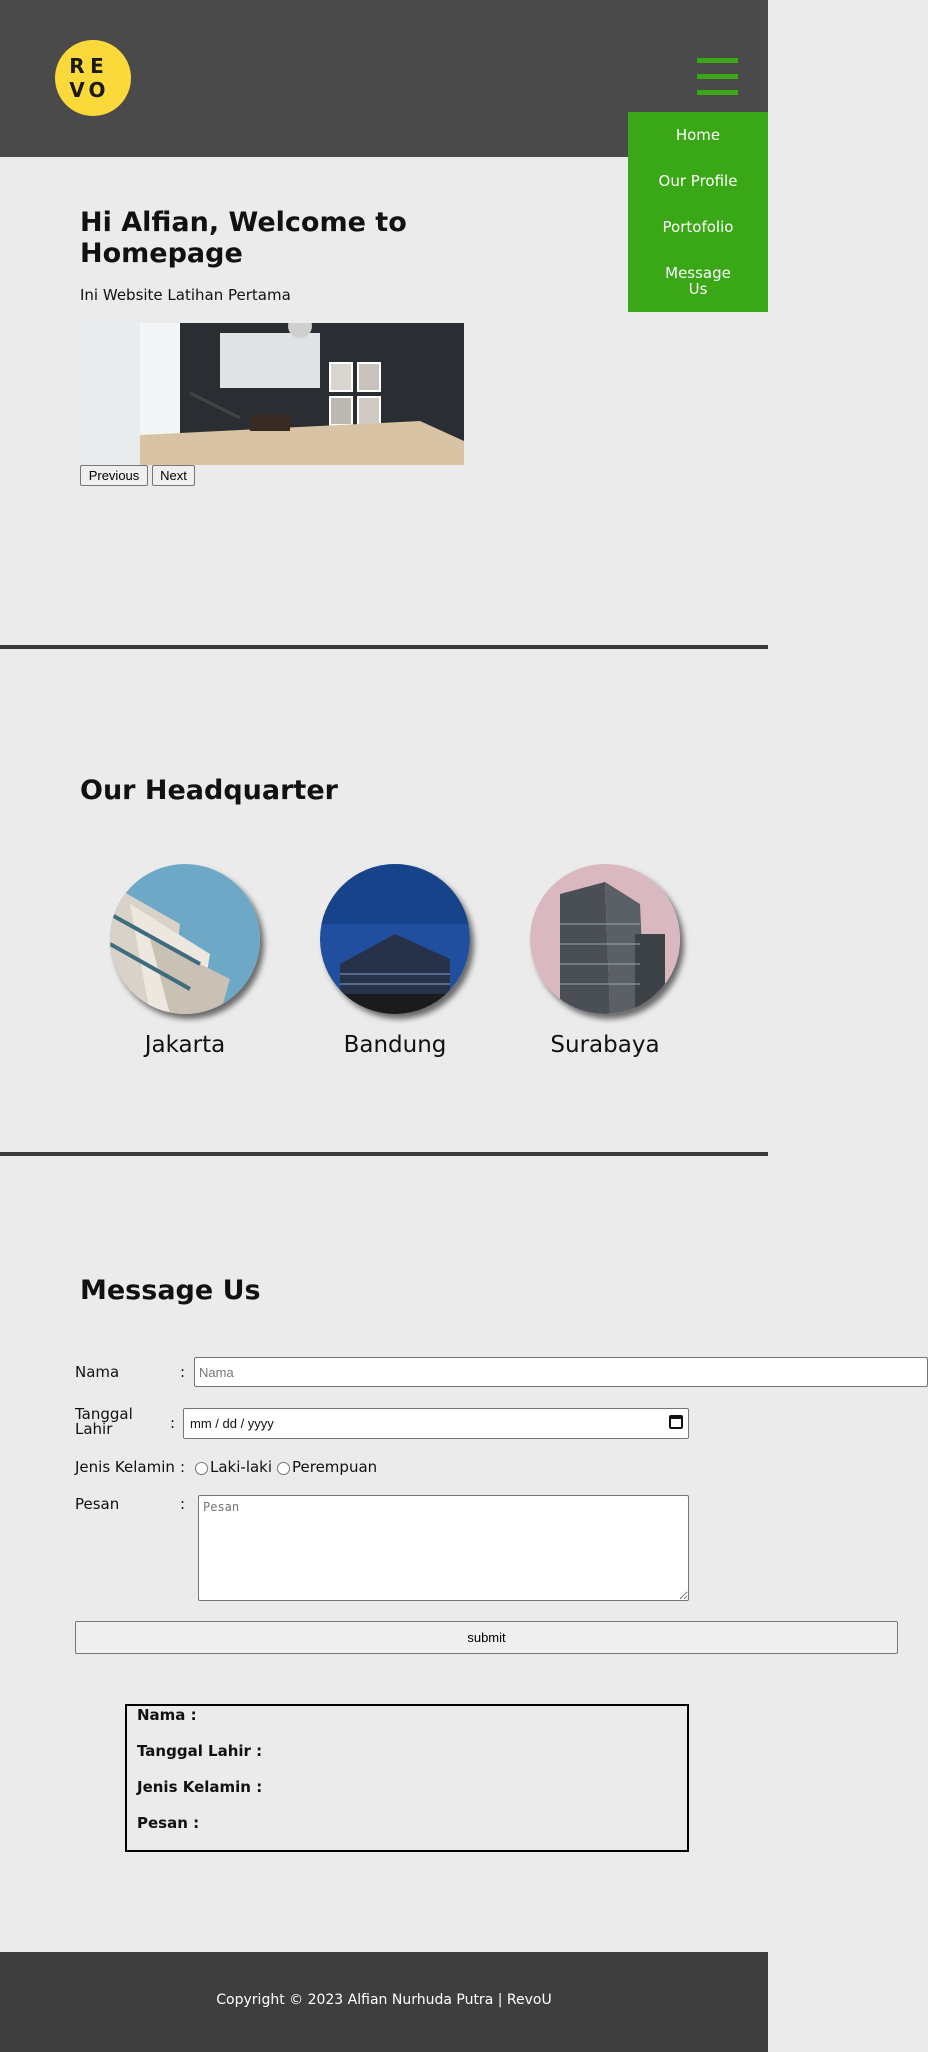 This screenshot has width=928, height=2052. I want to click on jenis-kelamin-label: Jenis Kelamin, so click(125, 1467).